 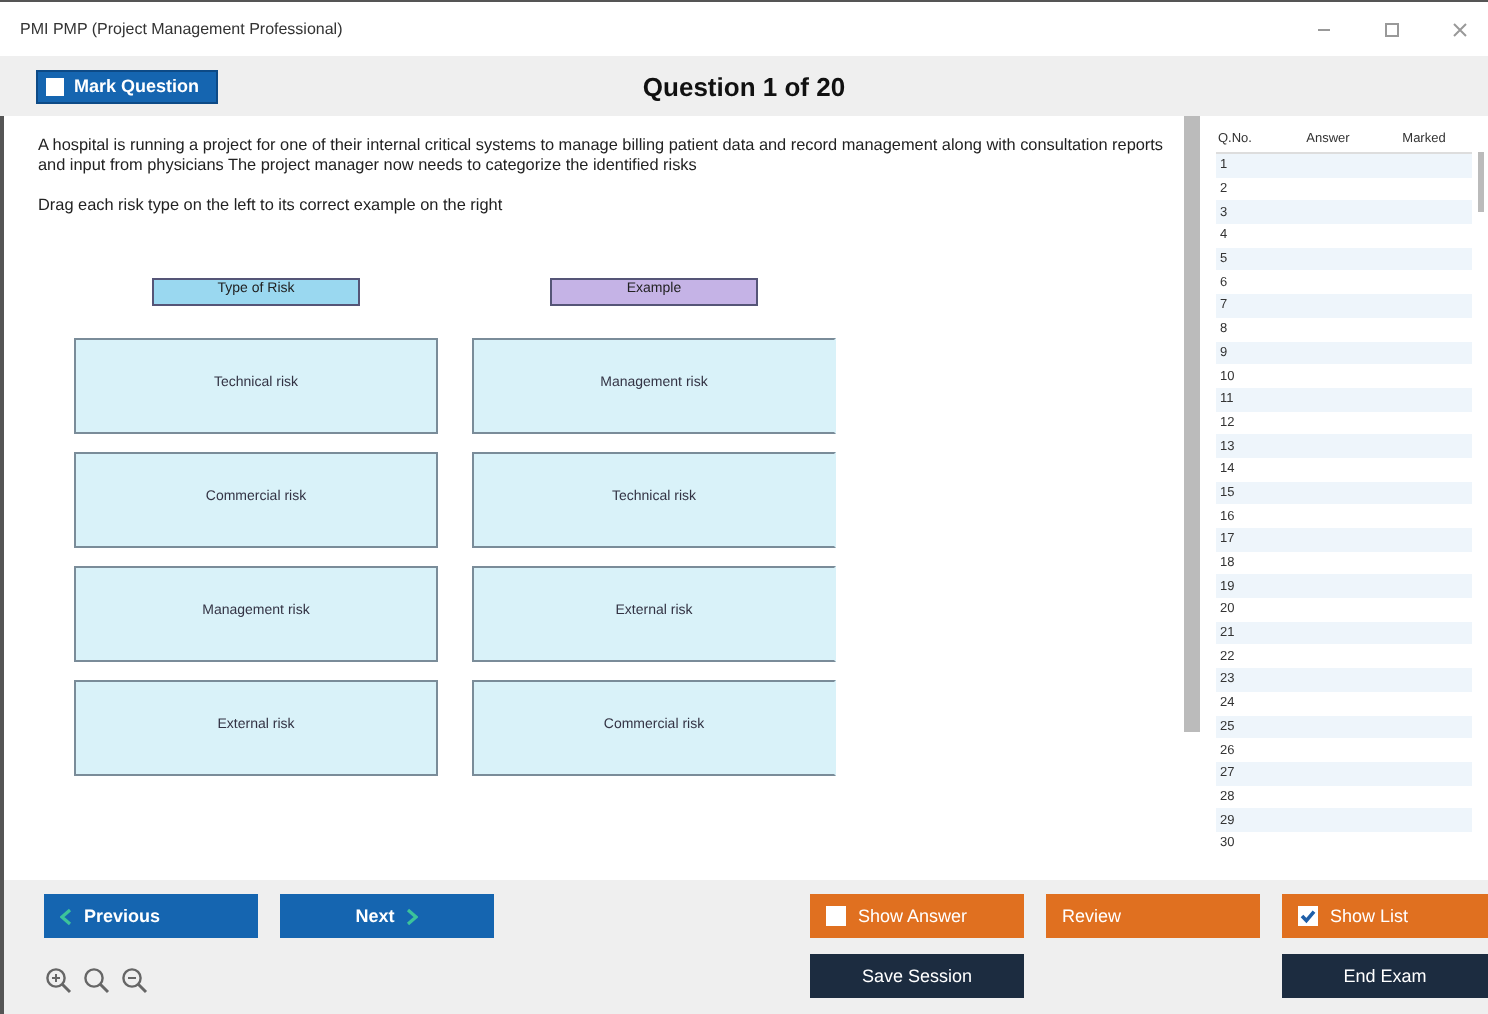 I want to click on save-session-button: Save Session, so click(x=917, y=976).